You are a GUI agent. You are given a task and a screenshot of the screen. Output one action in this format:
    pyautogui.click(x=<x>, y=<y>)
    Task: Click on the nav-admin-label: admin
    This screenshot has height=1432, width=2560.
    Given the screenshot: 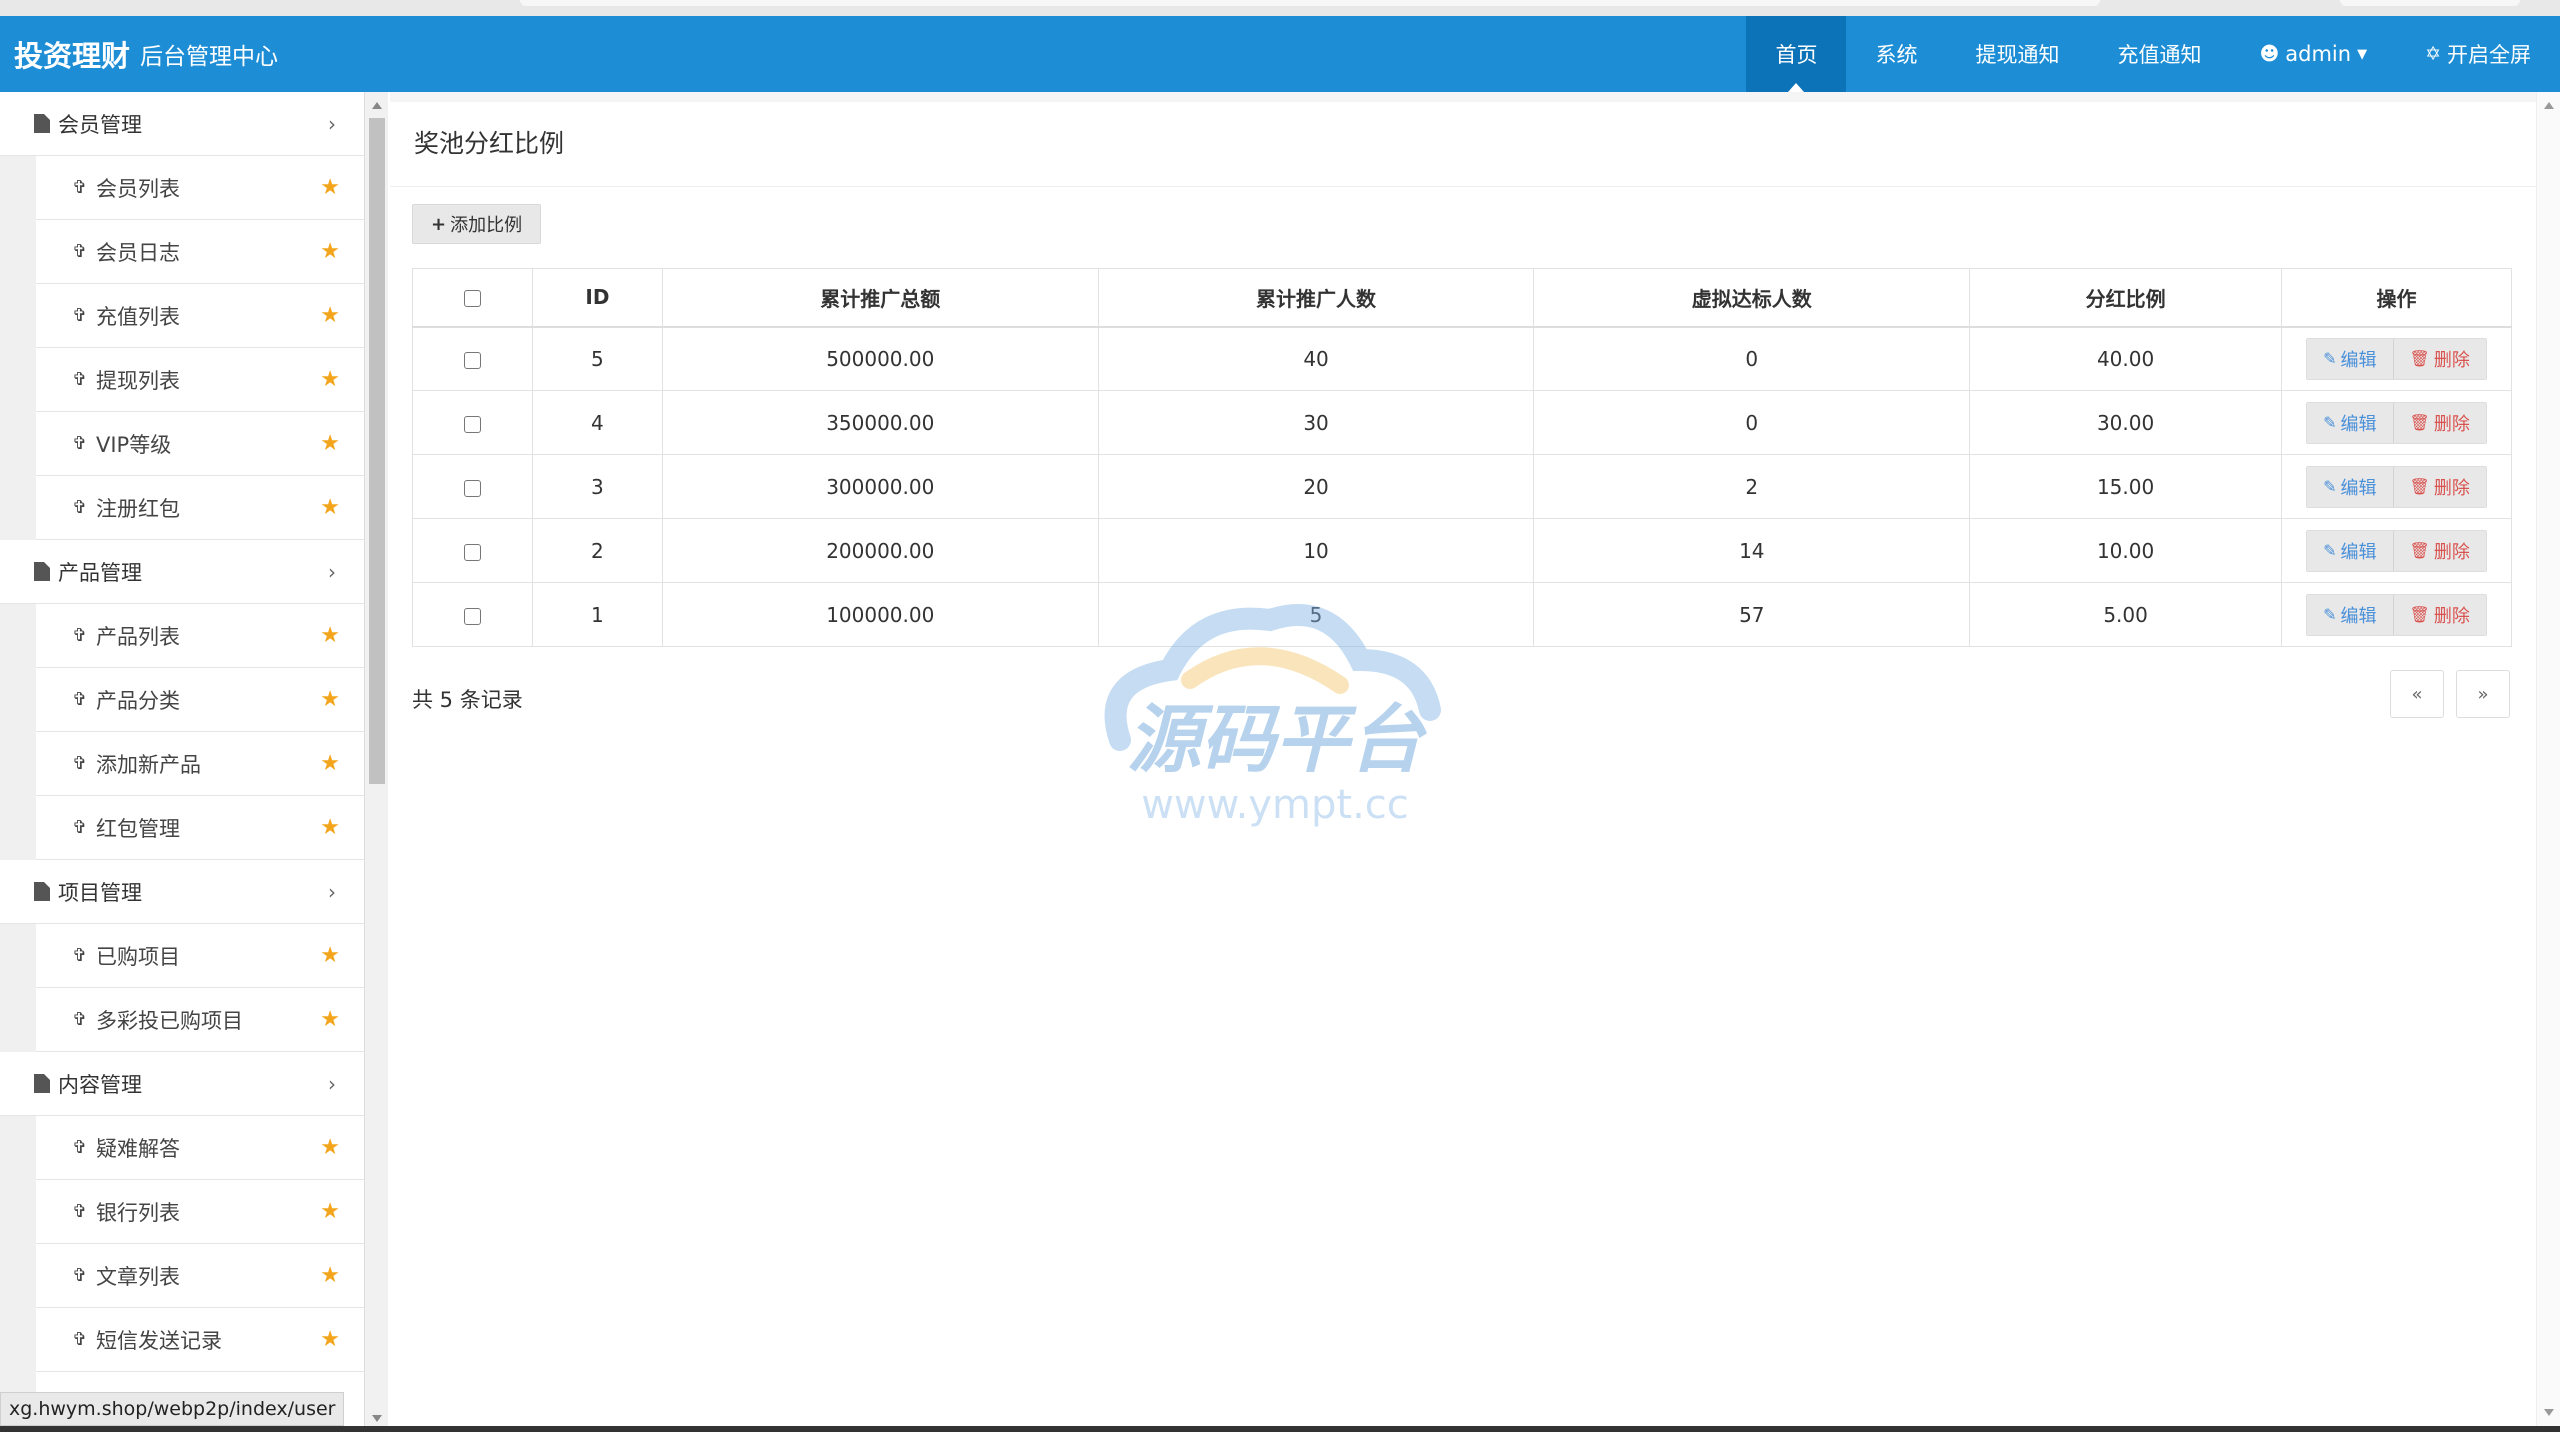 What is the action you would take?
    pyautogui.click(x=2318, y=54)
    